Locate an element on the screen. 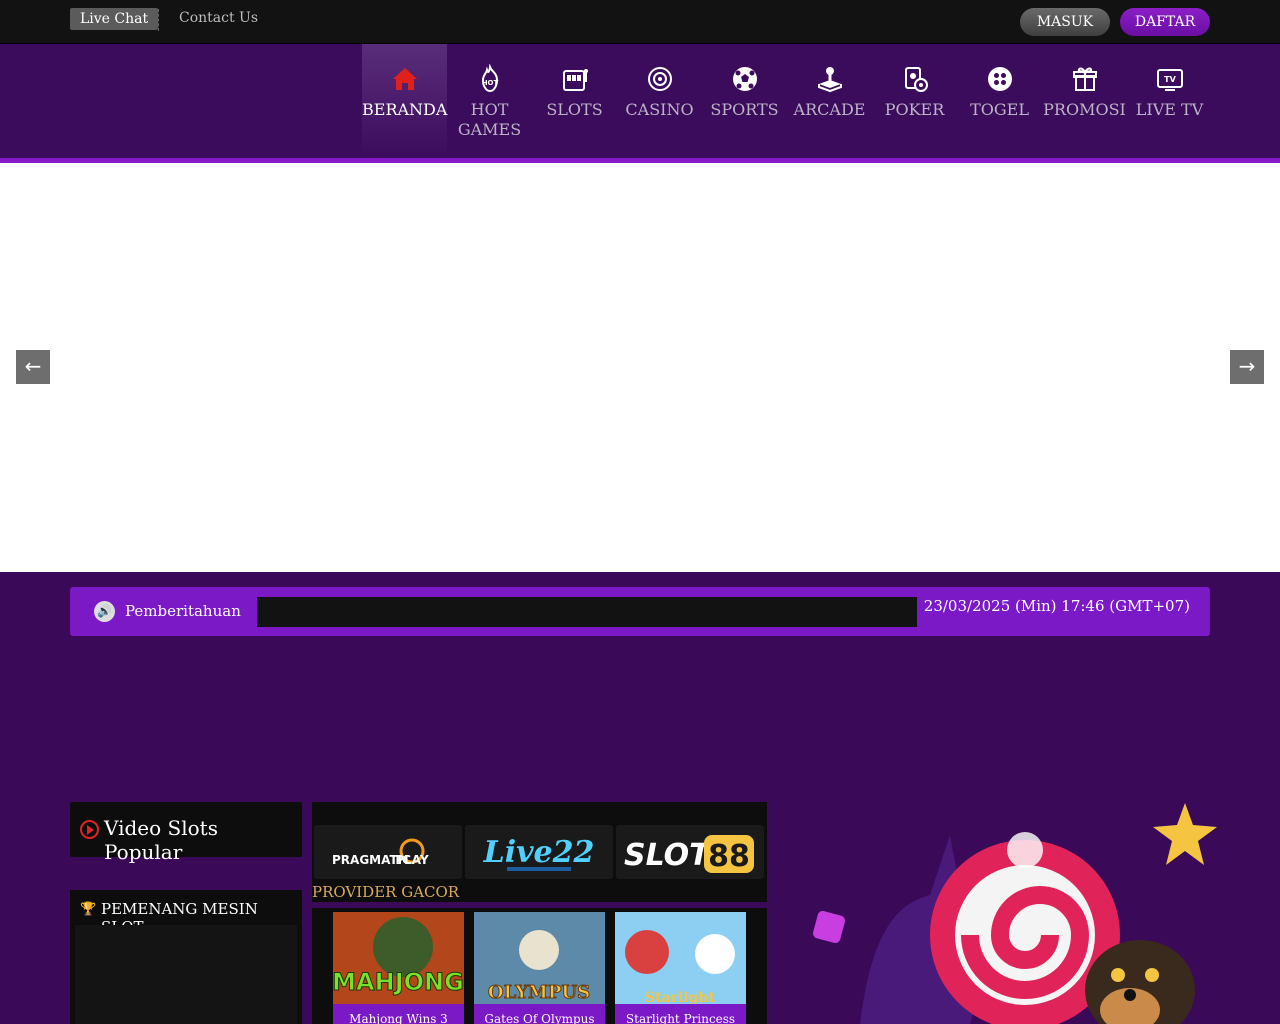 This screenshot has height=1024, width=1280. nav-item-promosi: PROMOSI is located at coordinates (1084, 101).